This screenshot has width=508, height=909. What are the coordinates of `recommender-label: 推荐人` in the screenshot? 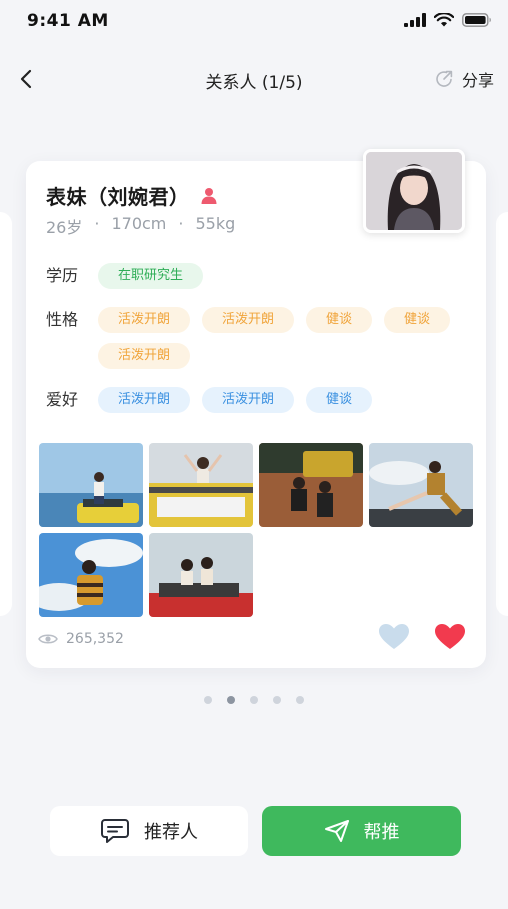 It's located at (171, 832).